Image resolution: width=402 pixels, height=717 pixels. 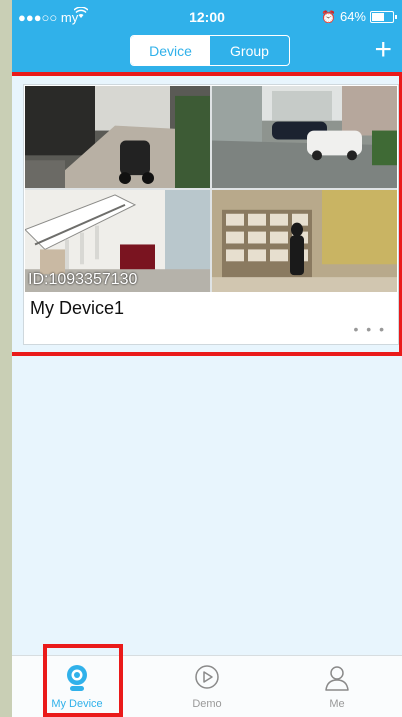 I want to click on tab-highlight, so click(x=83, y=680).